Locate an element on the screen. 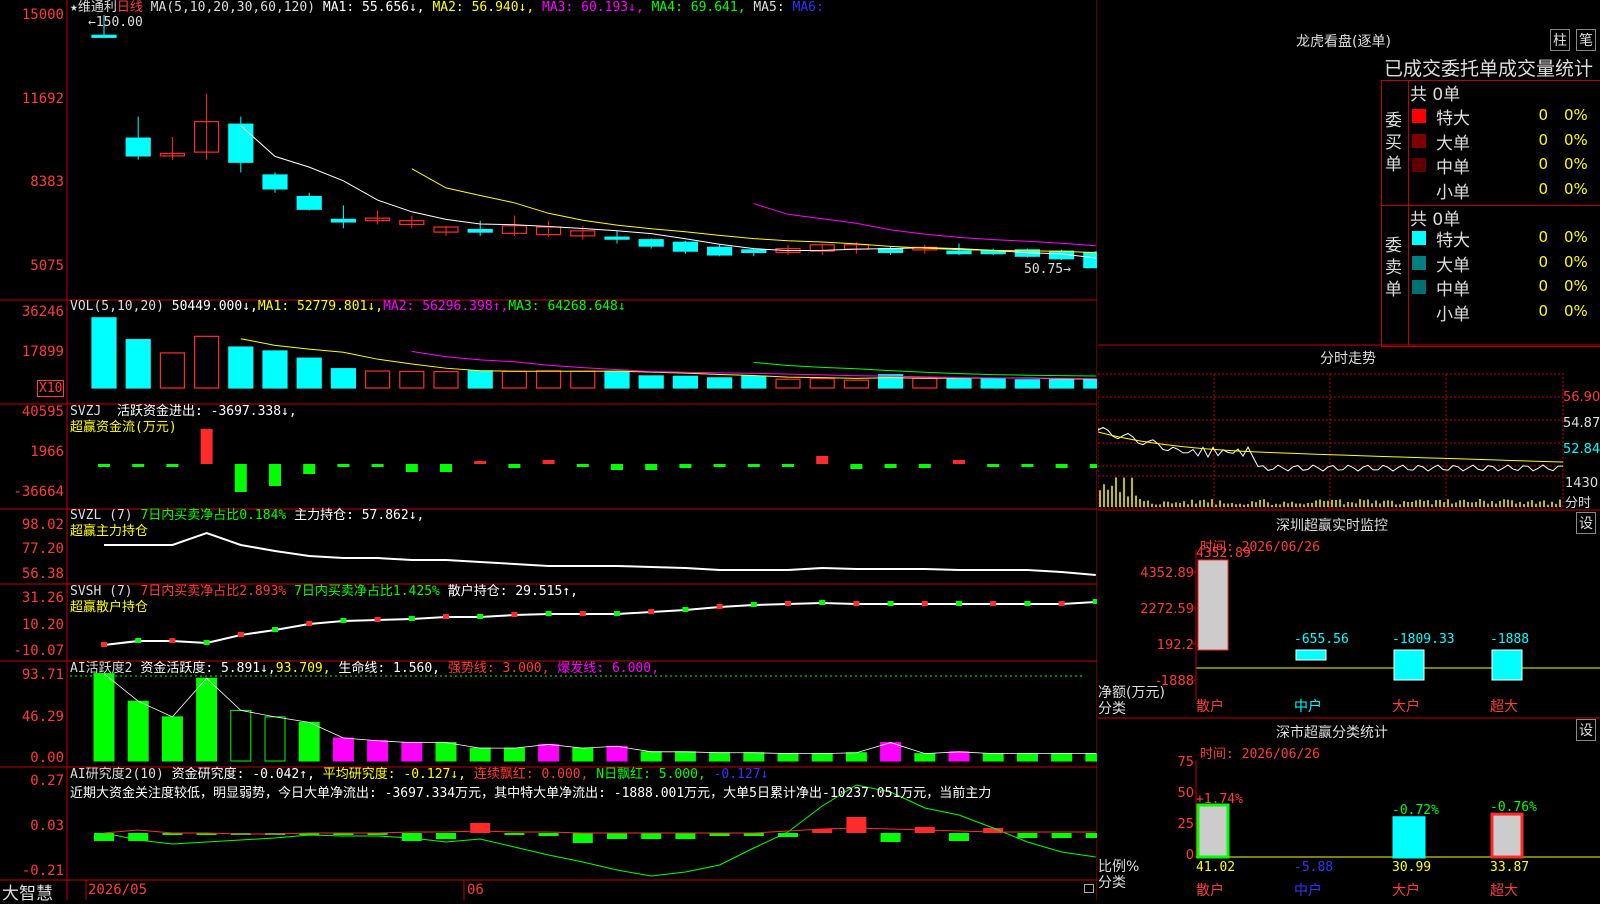  monitor-category-label: 中户 is located at coordinates (1308, 706).